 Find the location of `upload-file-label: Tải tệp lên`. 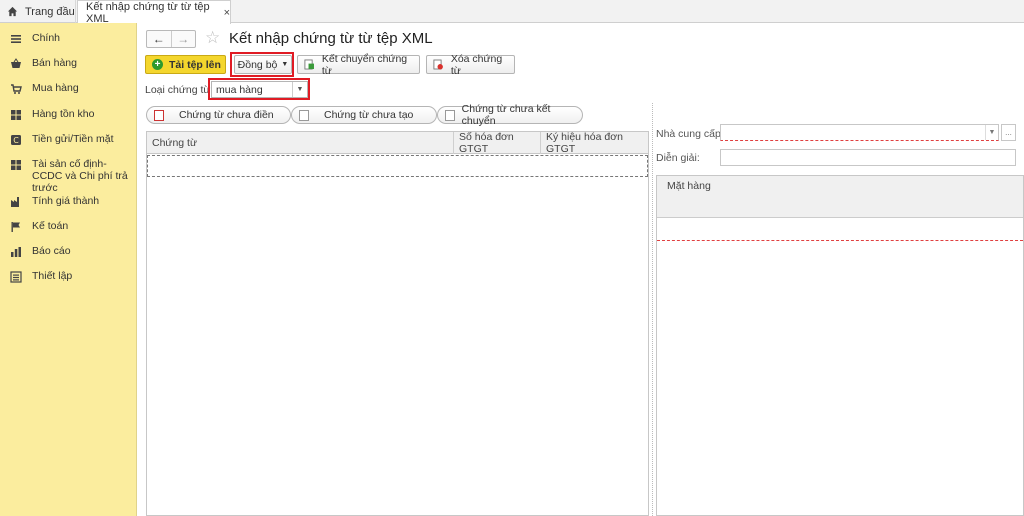

upload-file-label: Tải tệp lên is located at coordinates (195, 64).